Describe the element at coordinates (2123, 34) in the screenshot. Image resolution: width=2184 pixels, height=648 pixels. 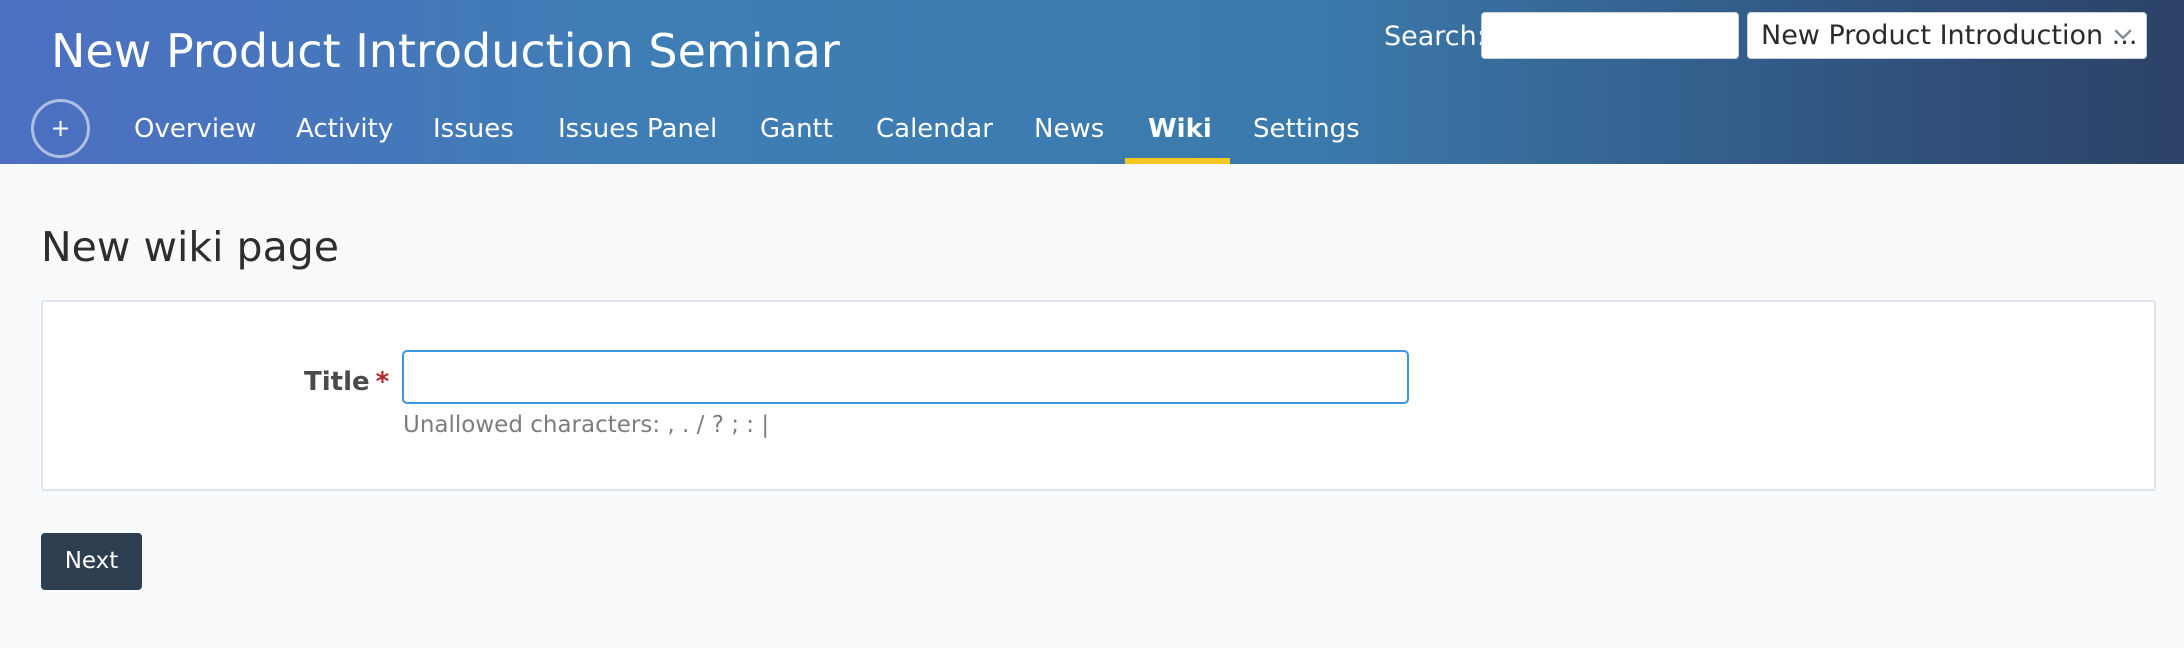
I see `chevron-down-icon` at that location.